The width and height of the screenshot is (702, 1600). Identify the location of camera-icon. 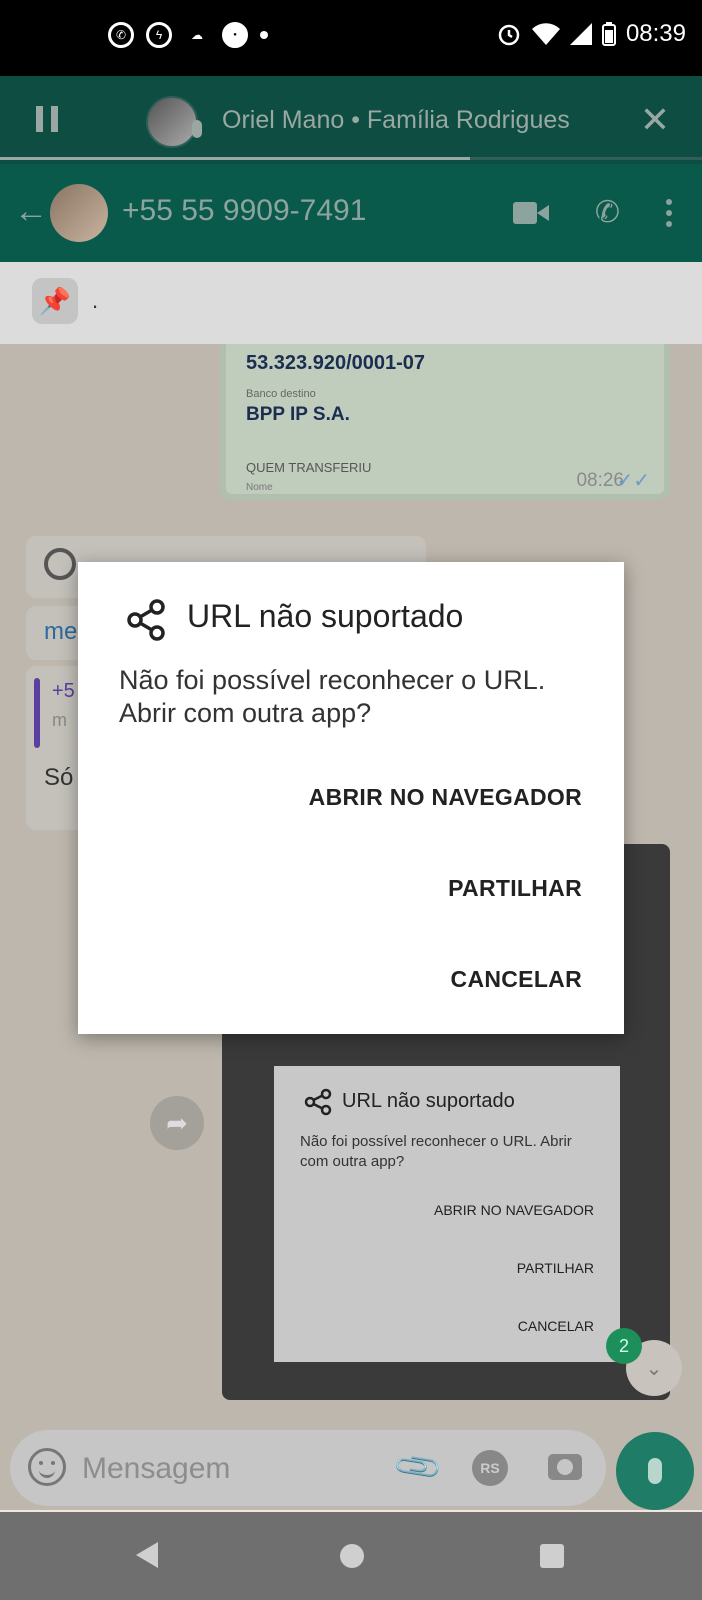
(565, 1467).